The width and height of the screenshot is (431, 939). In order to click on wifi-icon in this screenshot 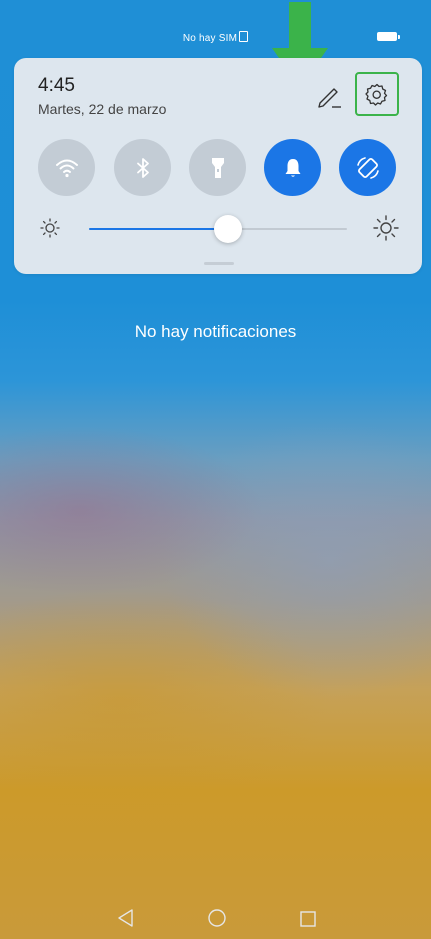, I will do `click(66, 168)`.